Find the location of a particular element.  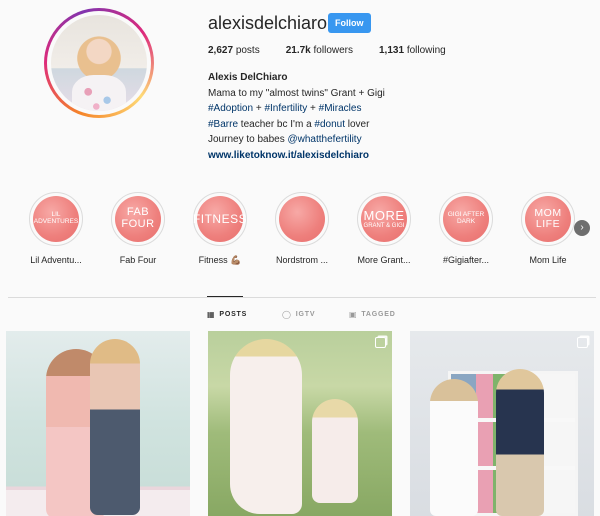

tab-posts: ▦ POSTS is located at coordinates (227, 314).